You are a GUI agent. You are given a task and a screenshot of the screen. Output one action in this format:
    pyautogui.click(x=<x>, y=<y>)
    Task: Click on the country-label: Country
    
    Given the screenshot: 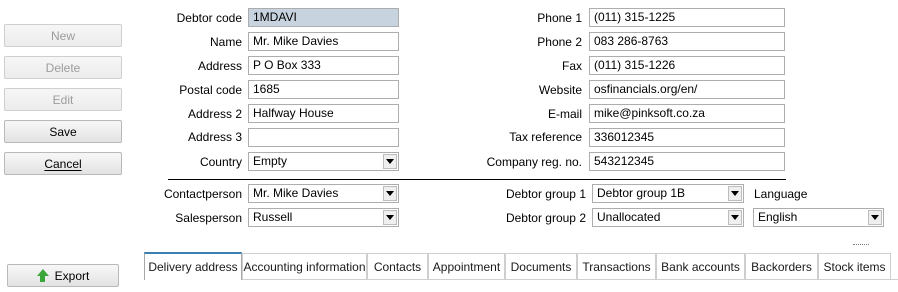 What is the action you would take?
    pyautogui.click(x=220, y=162)
    